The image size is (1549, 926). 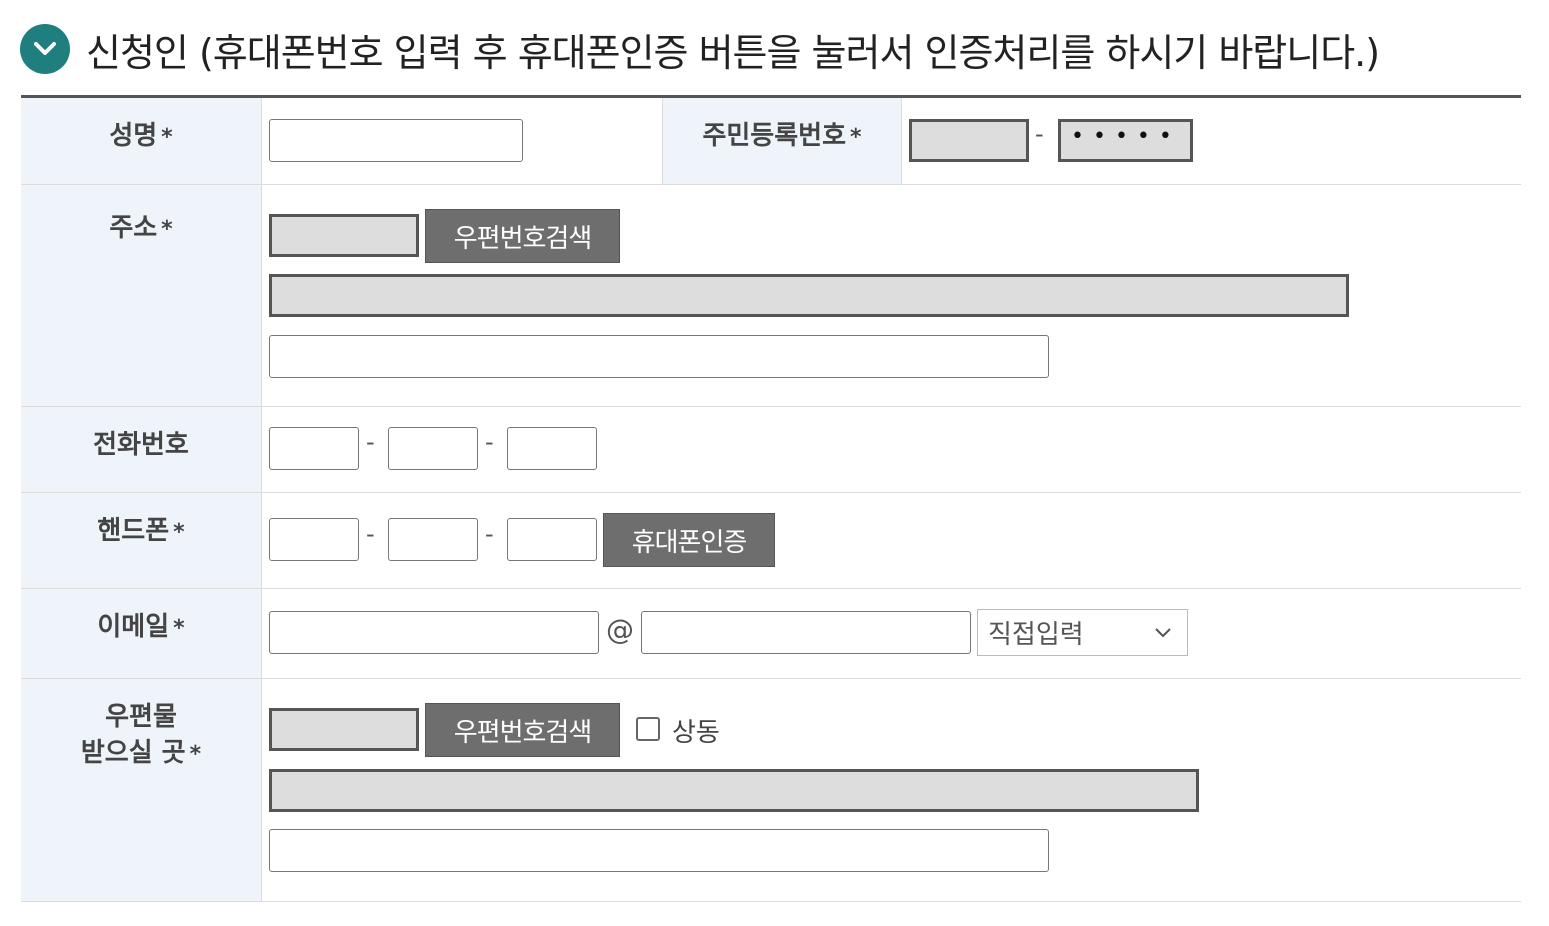 I want to click on email-local-input, so click(x=434, y=632).